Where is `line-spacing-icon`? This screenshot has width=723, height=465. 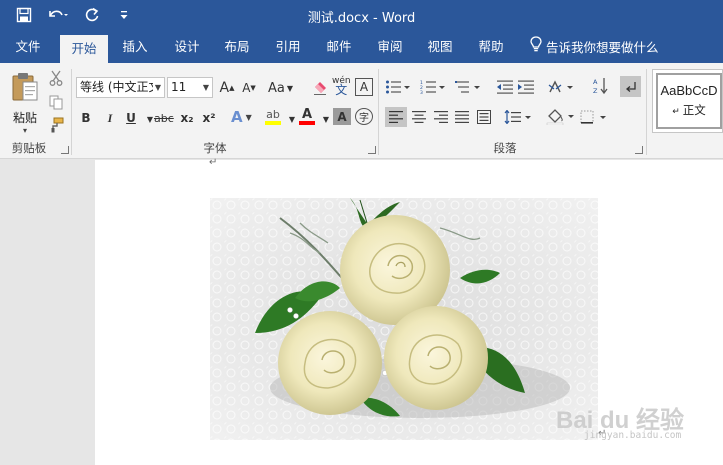
line-spacing-icon is located at coordinates (517, 117).